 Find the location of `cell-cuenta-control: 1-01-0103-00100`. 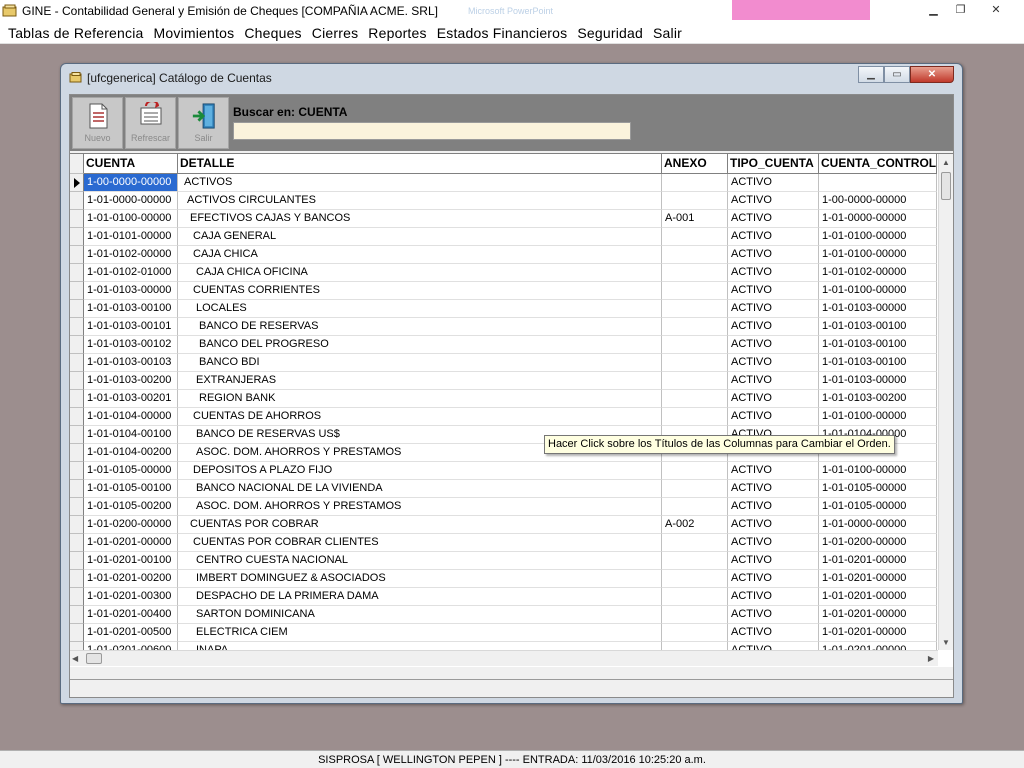

cell-cuenta-control: 1-01-0103-00100 is located at coordinates (878, 345).